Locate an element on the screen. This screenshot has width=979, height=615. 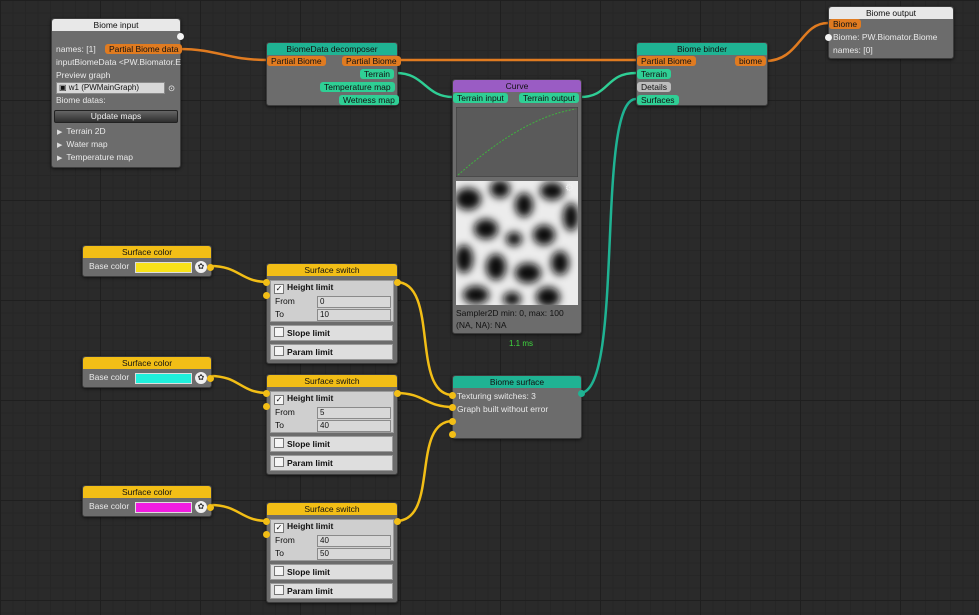
binder-input-surfaces: Surfaces is located at coordinates (658, 100).